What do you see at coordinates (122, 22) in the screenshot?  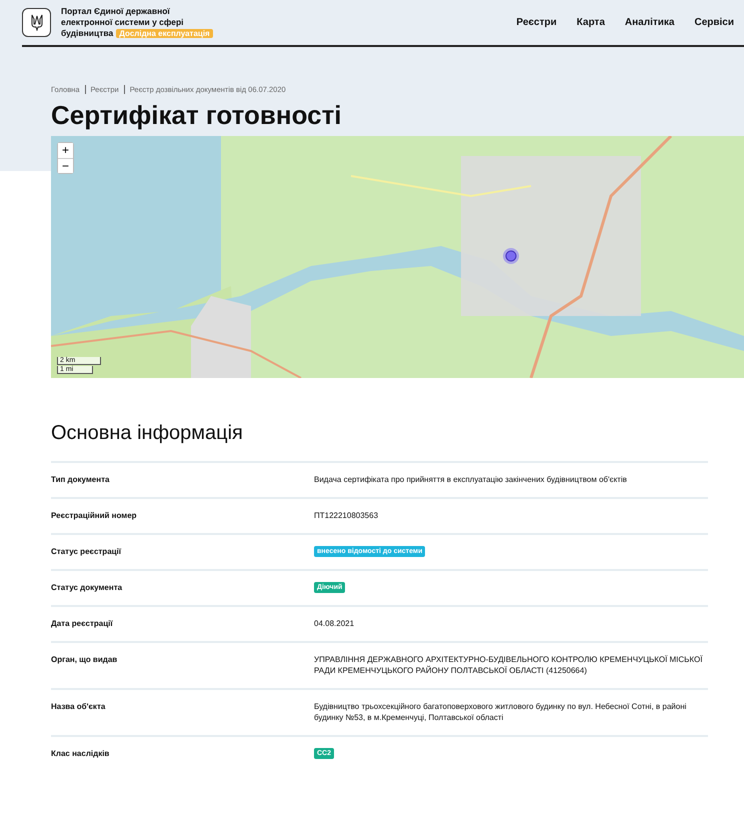 I see `portal-title: електронної системи у сфері` at bounding box center [122, 22].